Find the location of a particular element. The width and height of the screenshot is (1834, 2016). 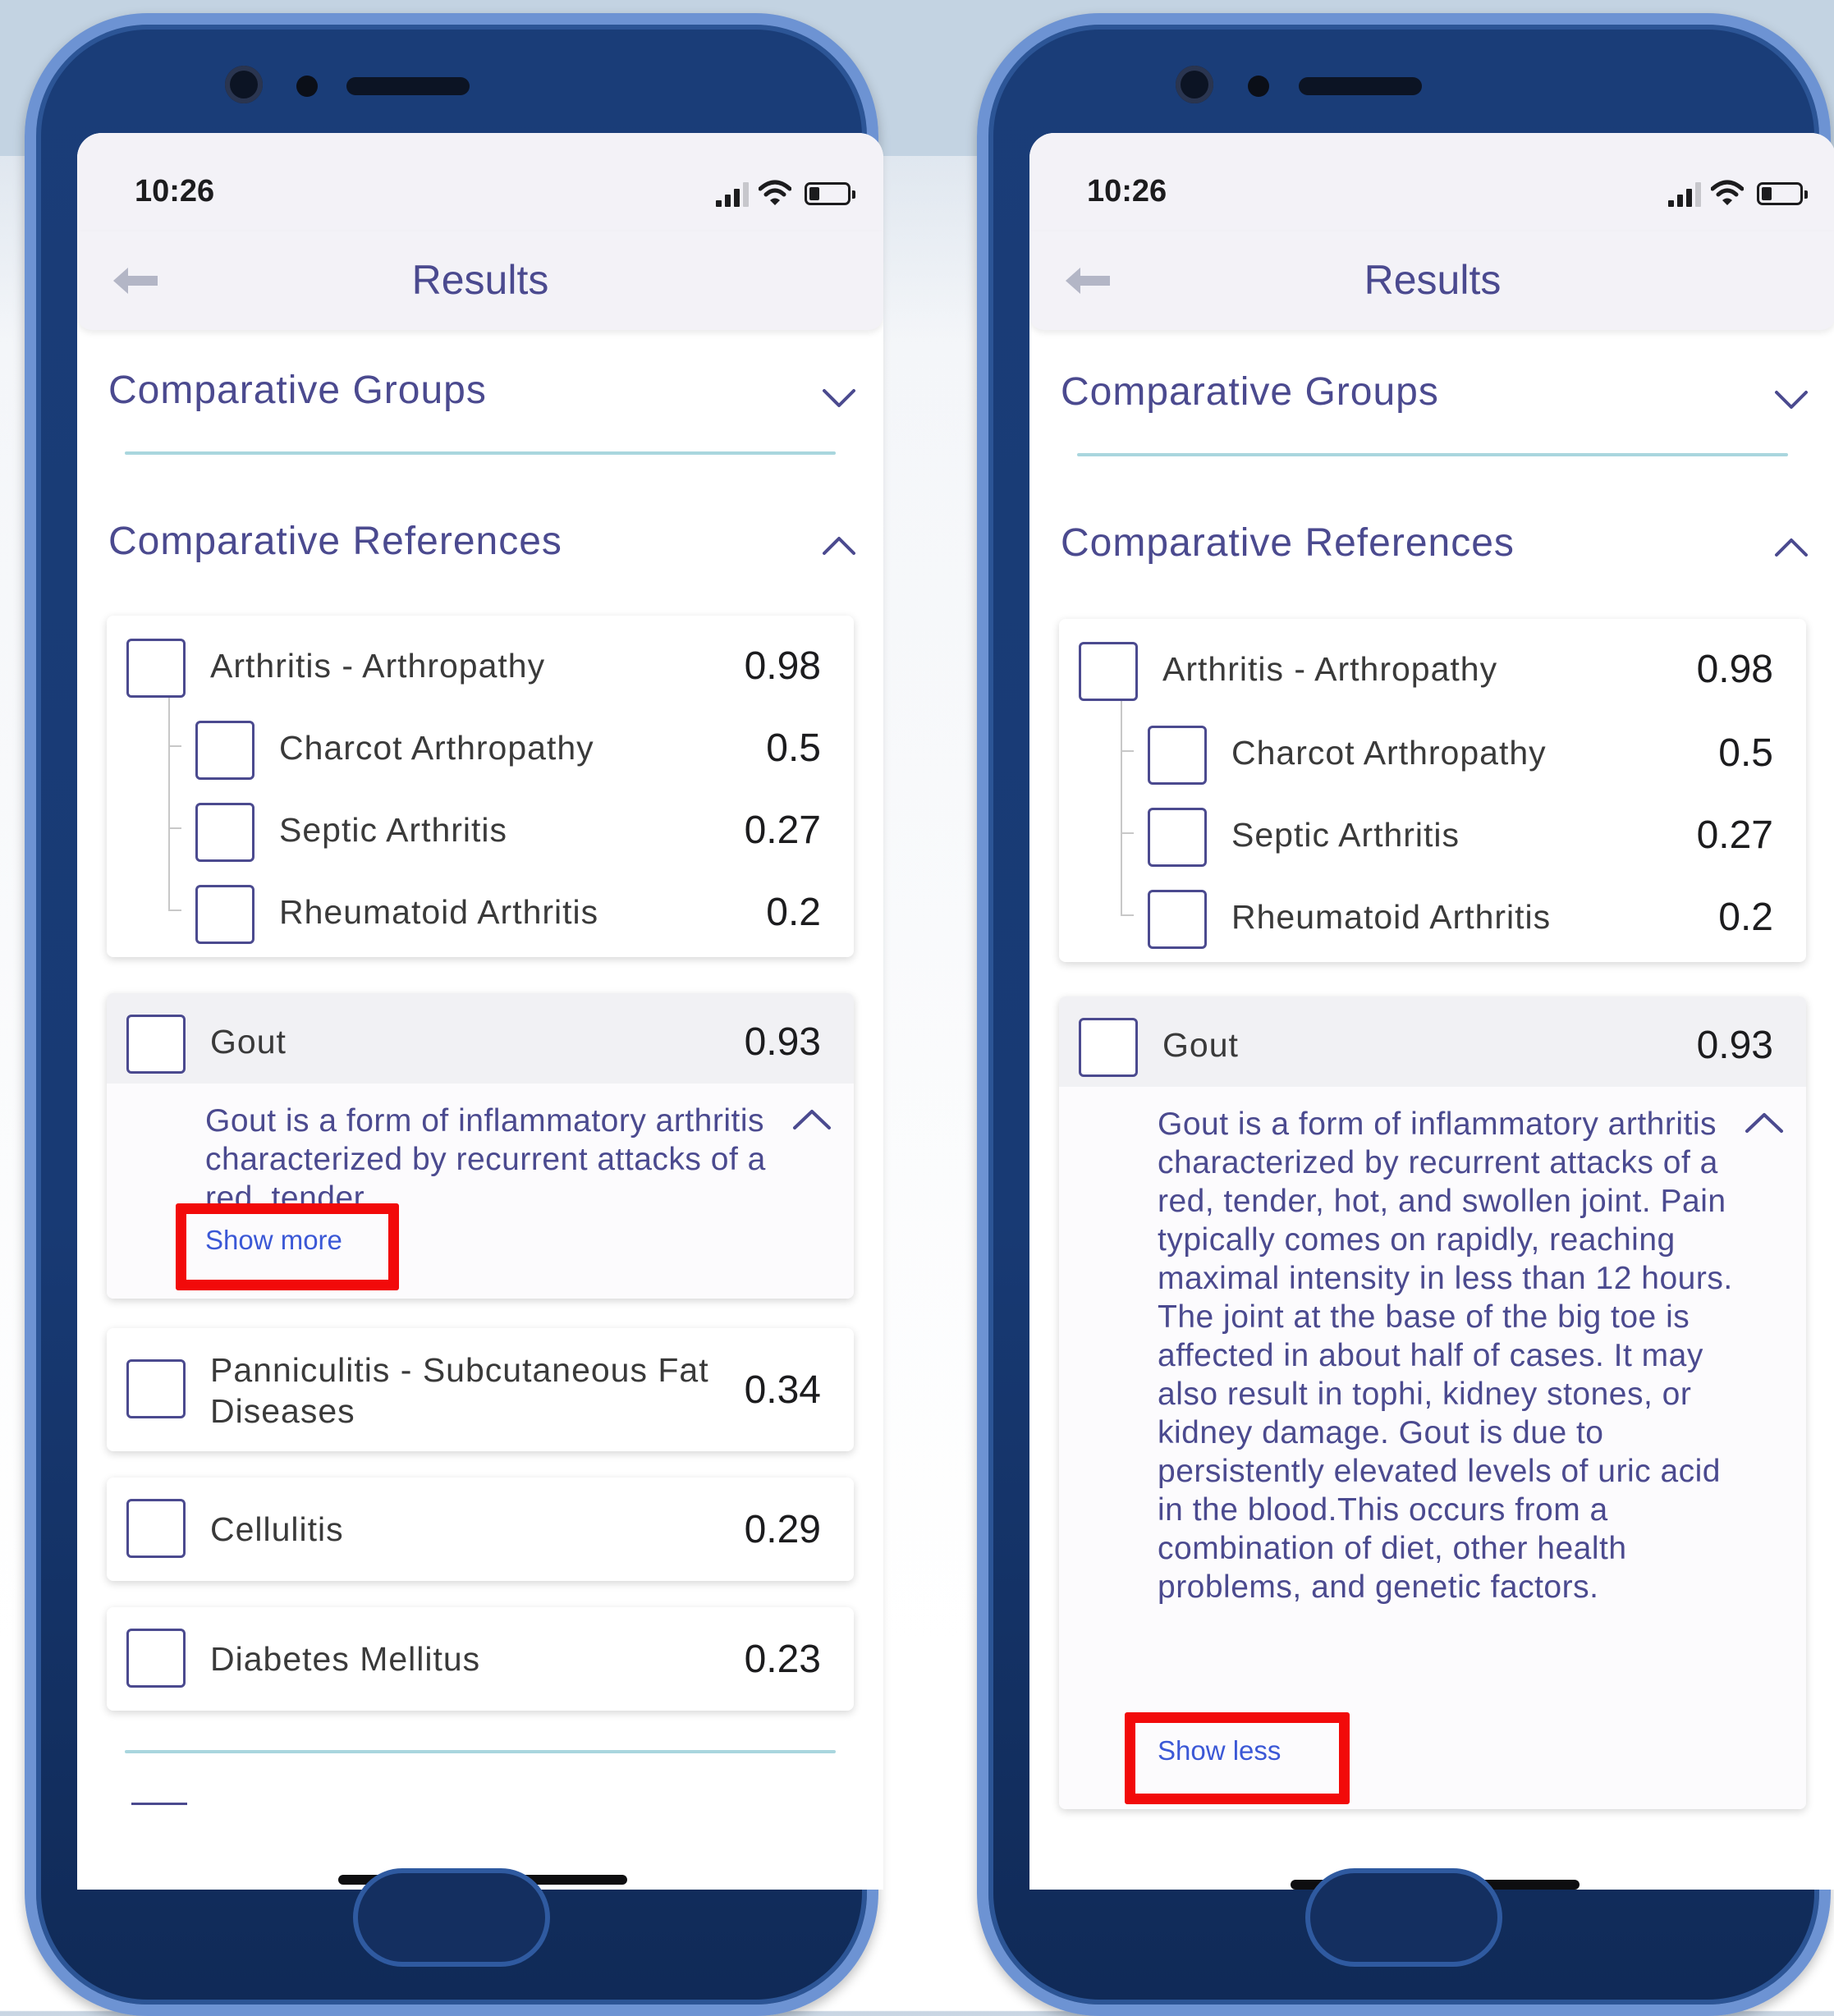

reference-score: 0.34 is located at coordinates (782, 1390).